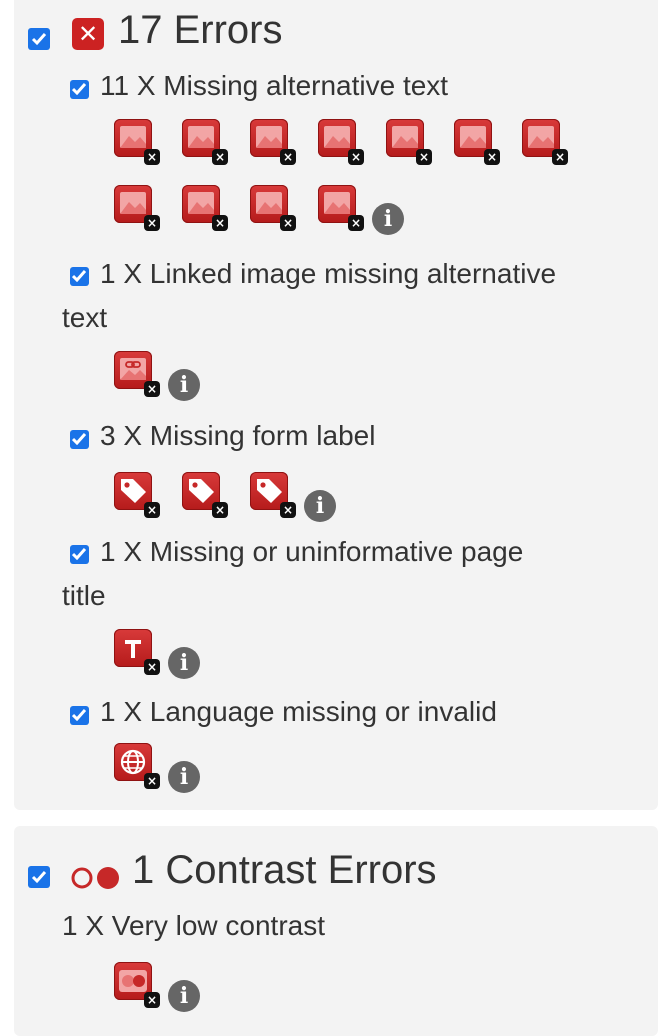  What do you see at coordinates (409, 142) in the screenshot?
I see `missing-alt-image-error-icon-5: ×` at bounding box center [409, 142].